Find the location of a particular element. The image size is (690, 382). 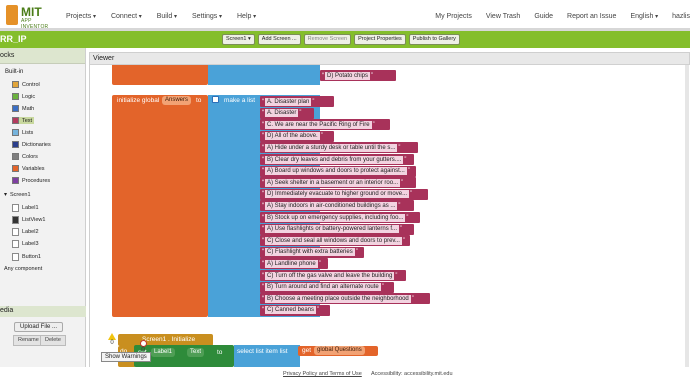

project-name: RR_IP is located at coordinates (13, 39).